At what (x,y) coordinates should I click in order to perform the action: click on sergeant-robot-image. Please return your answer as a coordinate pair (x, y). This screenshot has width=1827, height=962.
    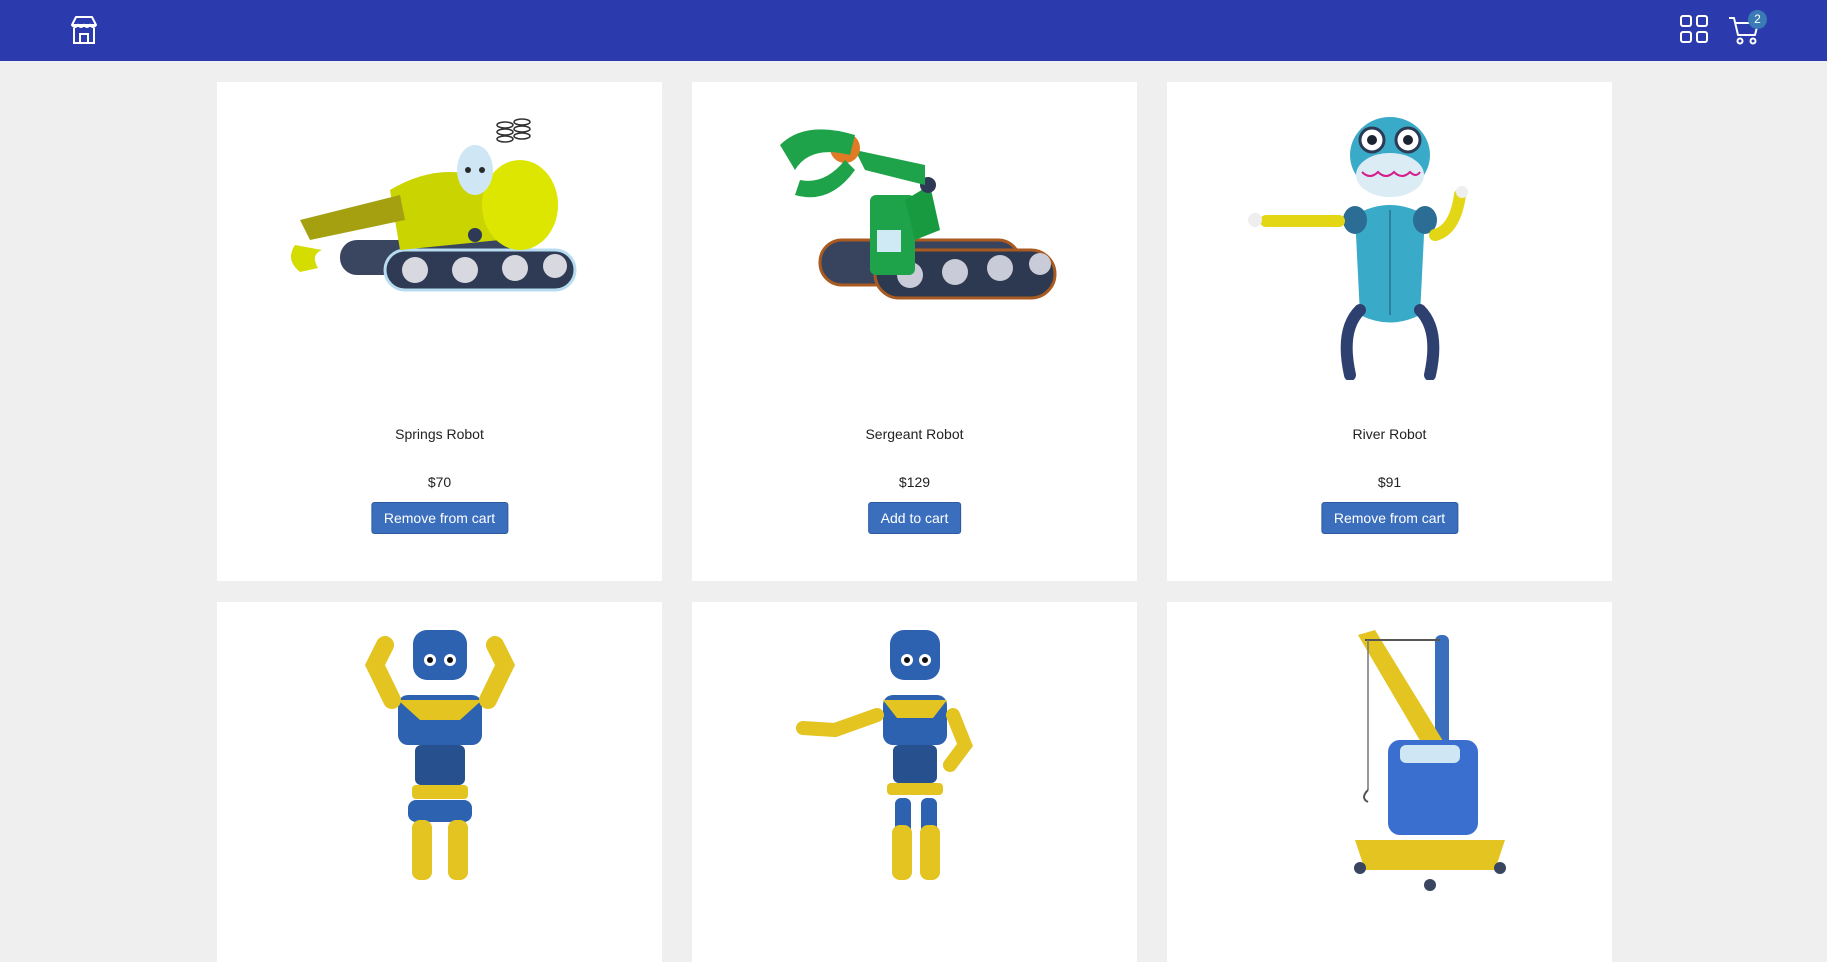
    Looking at the image, I should click on (917, 214).